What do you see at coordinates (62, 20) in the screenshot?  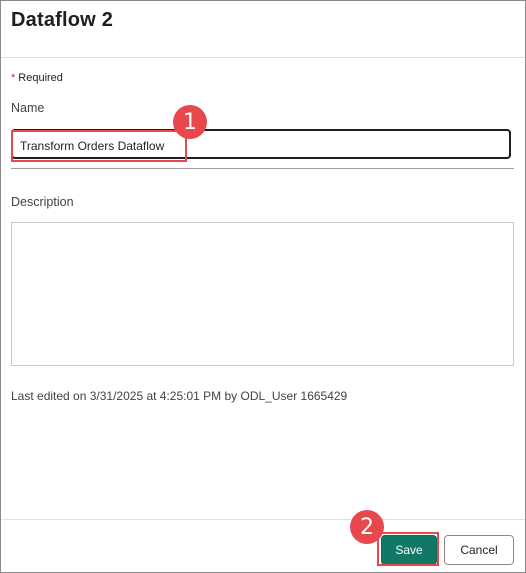 I see `dialog-title: Dataflow 2` at bounding box center [62, 20].